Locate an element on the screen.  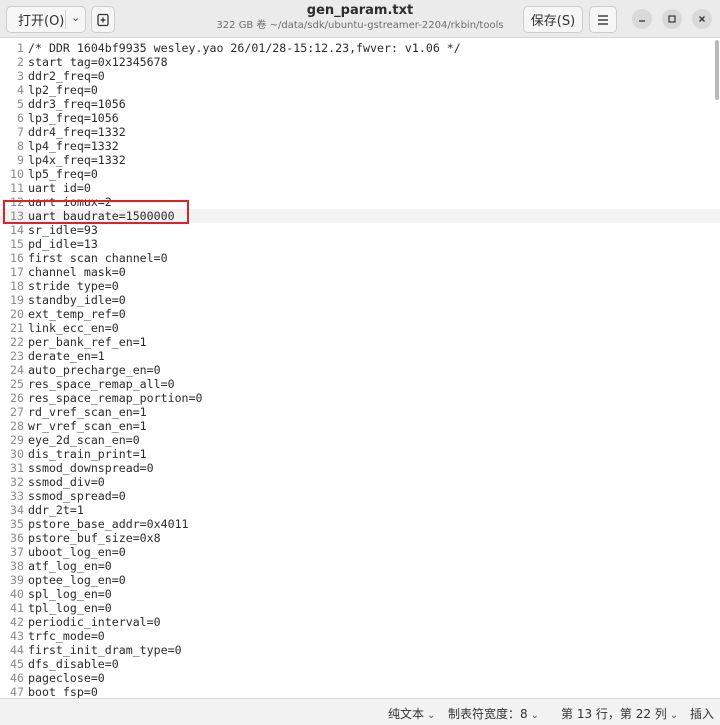
line-text: res_space_remap_all=0 is located at coordinates (101, 384).